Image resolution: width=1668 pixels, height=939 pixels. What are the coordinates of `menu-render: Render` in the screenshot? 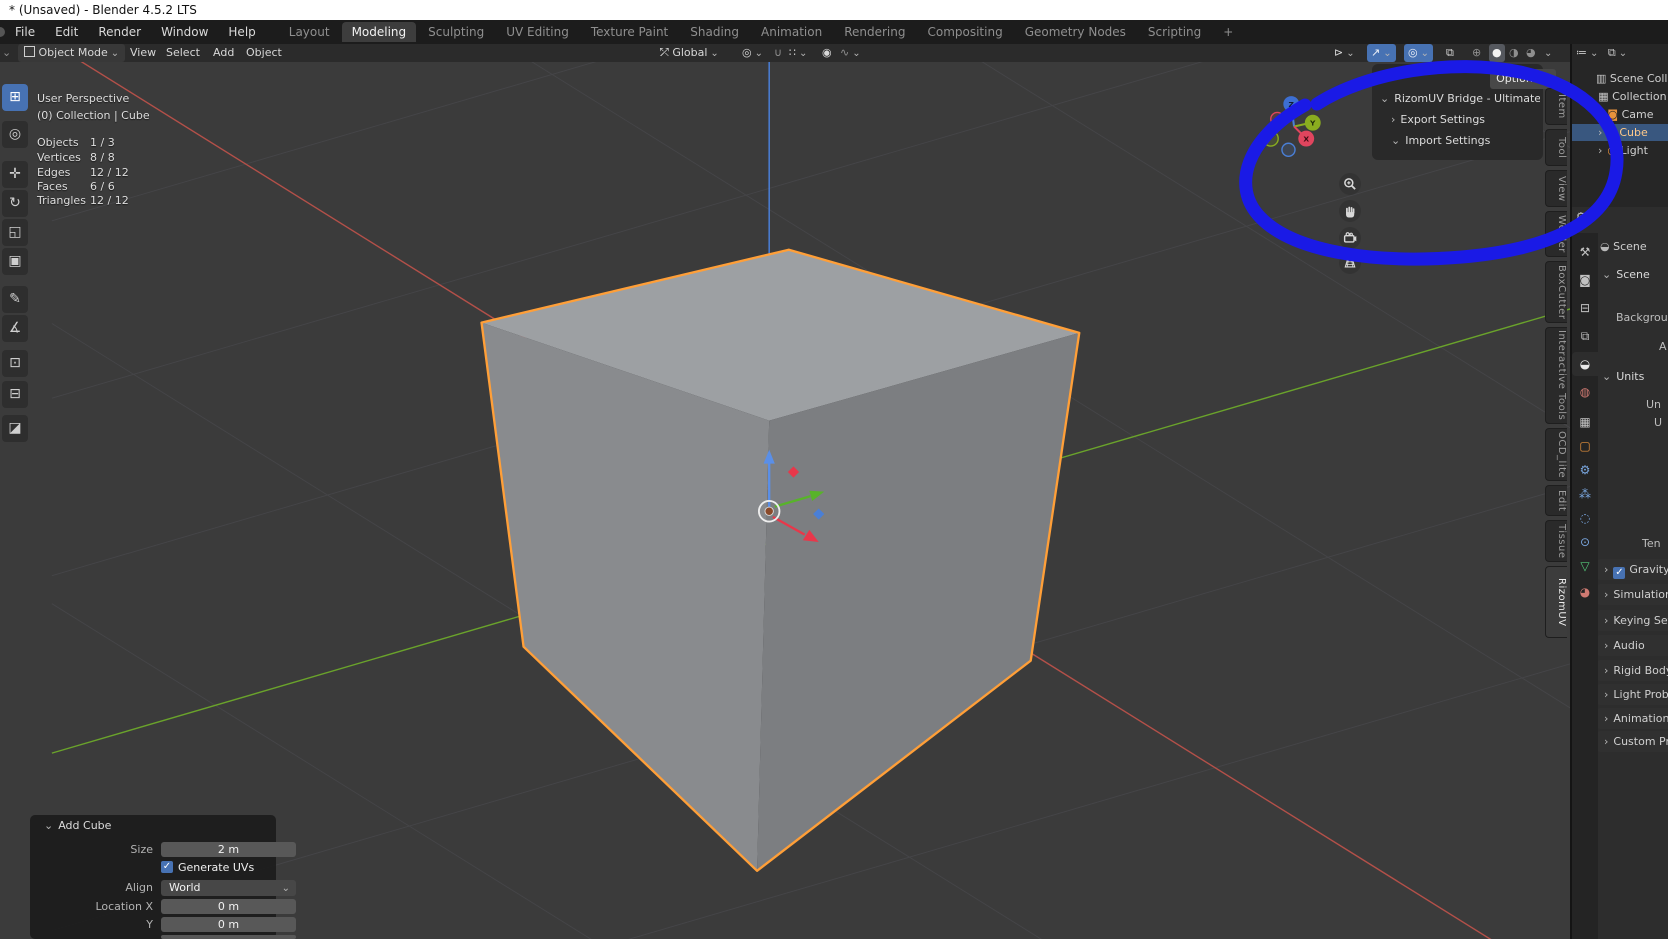 It's located at (119, 32).